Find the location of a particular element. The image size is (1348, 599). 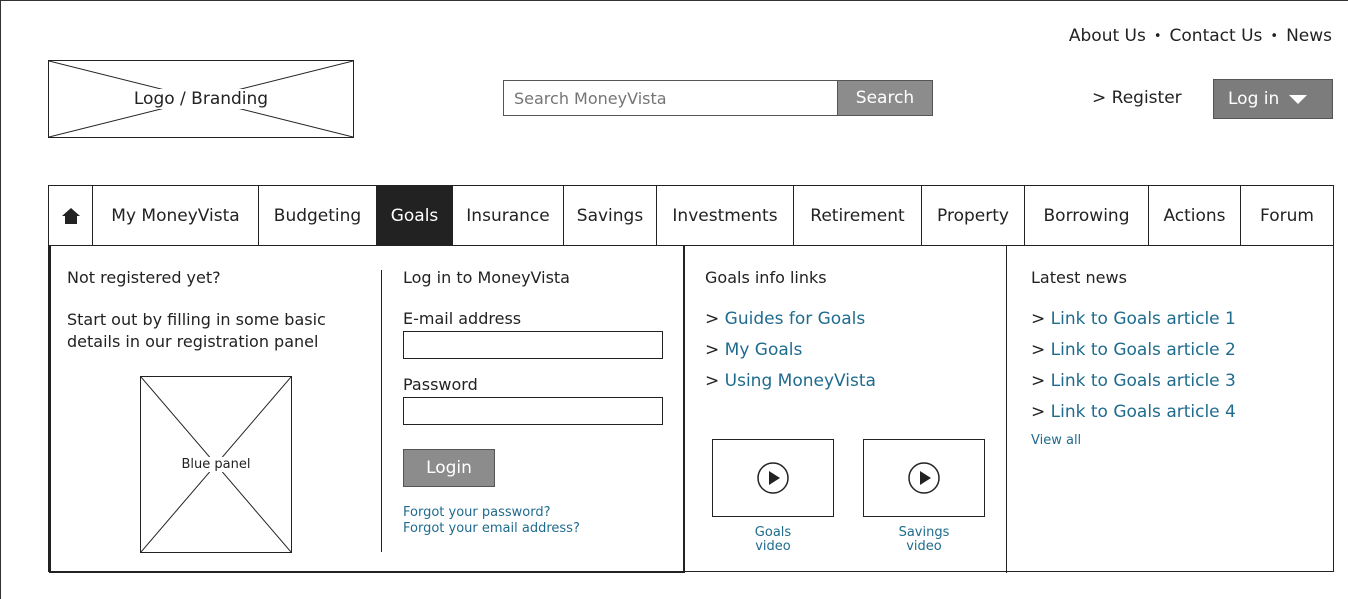

email-field is located at coordinates (533, 345).